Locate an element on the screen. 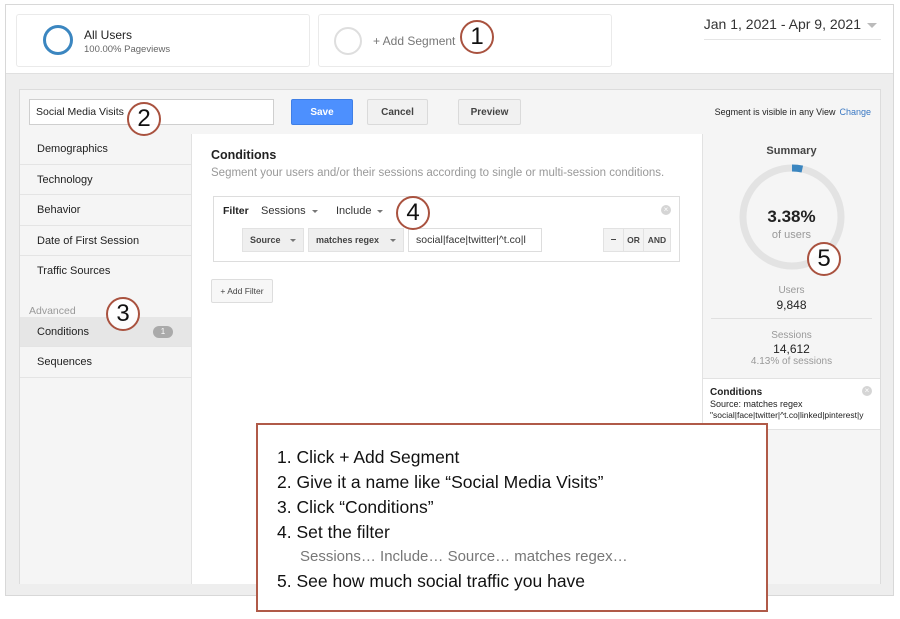  filter-mode-value: Include is located at coordinates (354, 211).